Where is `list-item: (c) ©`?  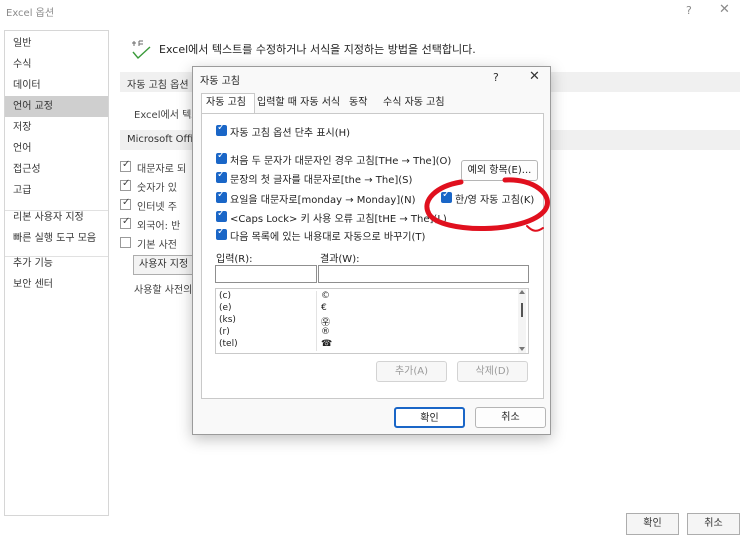
list-item: (c) © is located at coordinates (364, 297).